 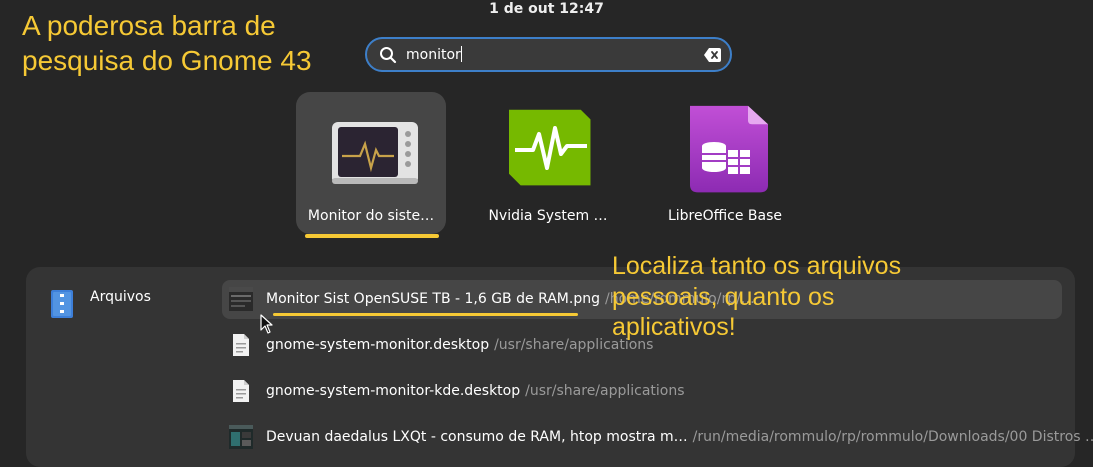 I want to click on search-input: monitor, so click(x=434, y=54).